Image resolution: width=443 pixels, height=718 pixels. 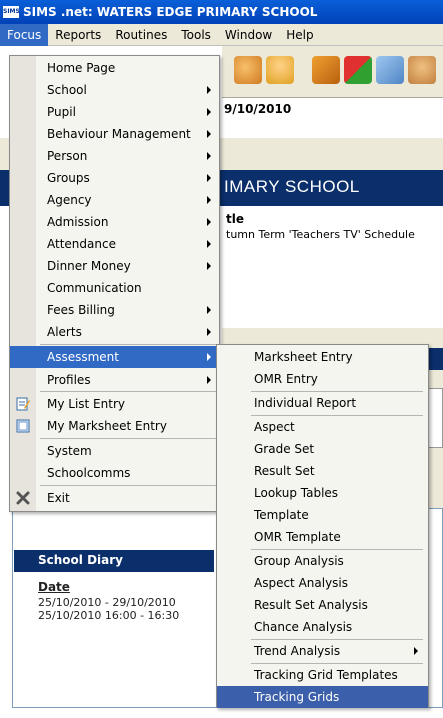 I want to click on marksheet-icon, so click(x=23, y=426).